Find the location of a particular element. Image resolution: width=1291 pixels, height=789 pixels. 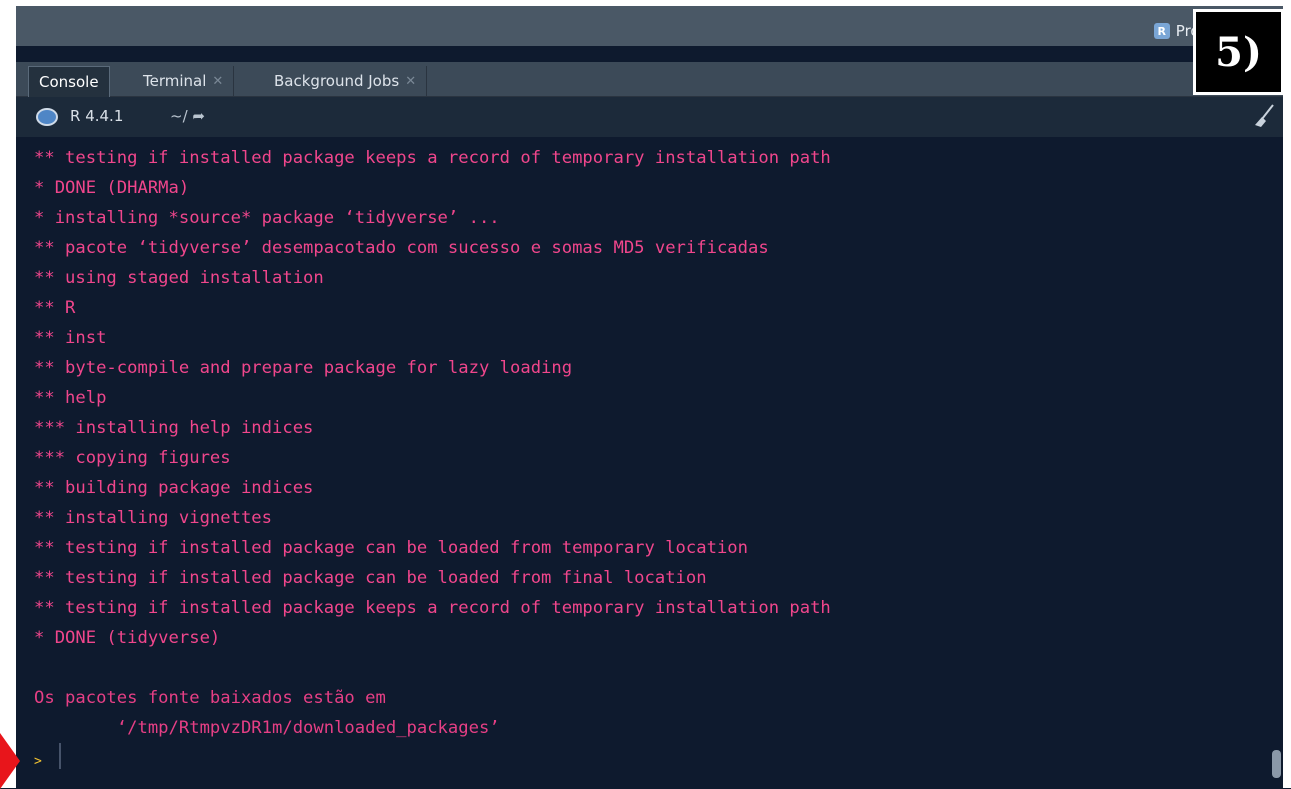

tab-terminal: Terminal ✕ is located at coordinates (184, 81).